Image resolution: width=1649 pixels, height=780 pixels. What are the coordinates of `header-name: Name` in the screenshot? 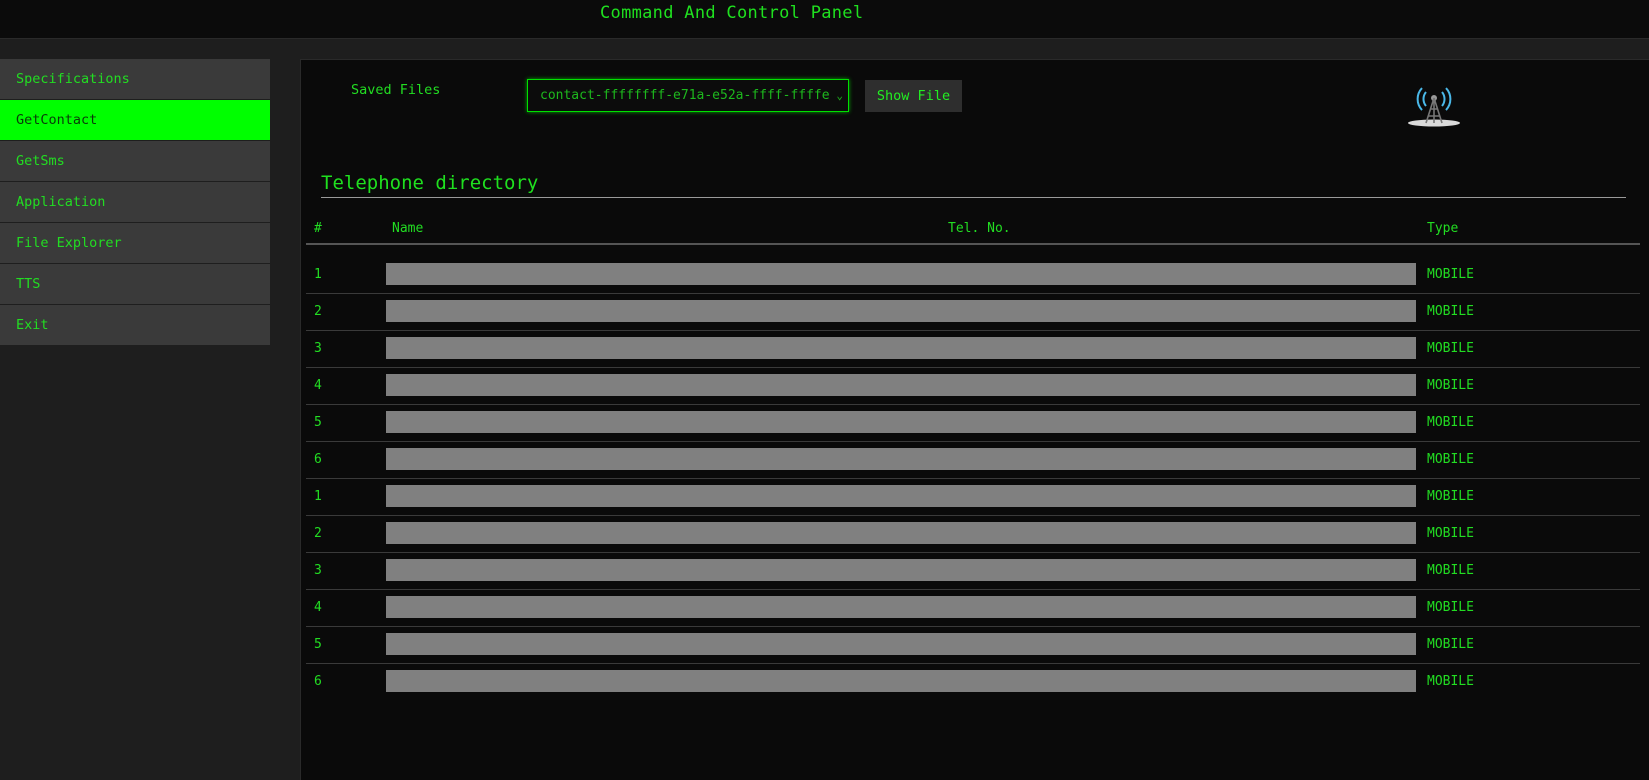 It's located at (408, 228).